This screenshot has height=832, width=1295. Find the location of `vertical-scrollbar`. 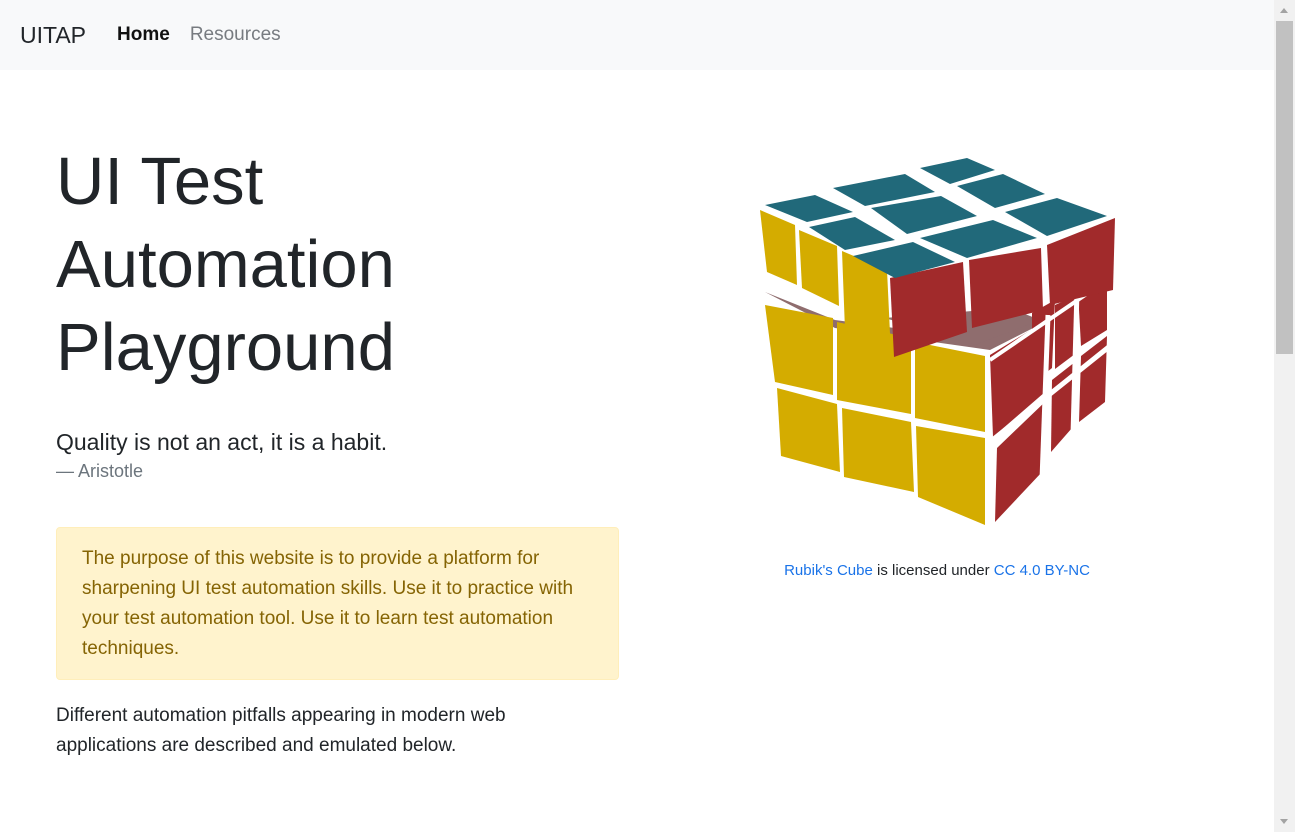

vertical-scrollbar is located at coordinates (1284, 416).